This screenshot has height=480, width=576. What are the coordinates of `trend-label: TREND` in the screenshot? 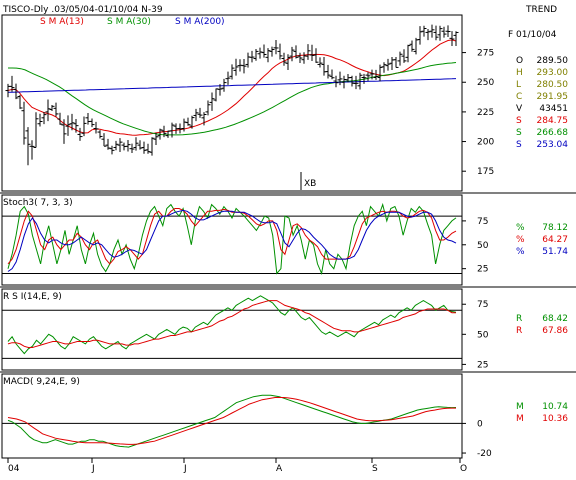 It's located at (541, 10).